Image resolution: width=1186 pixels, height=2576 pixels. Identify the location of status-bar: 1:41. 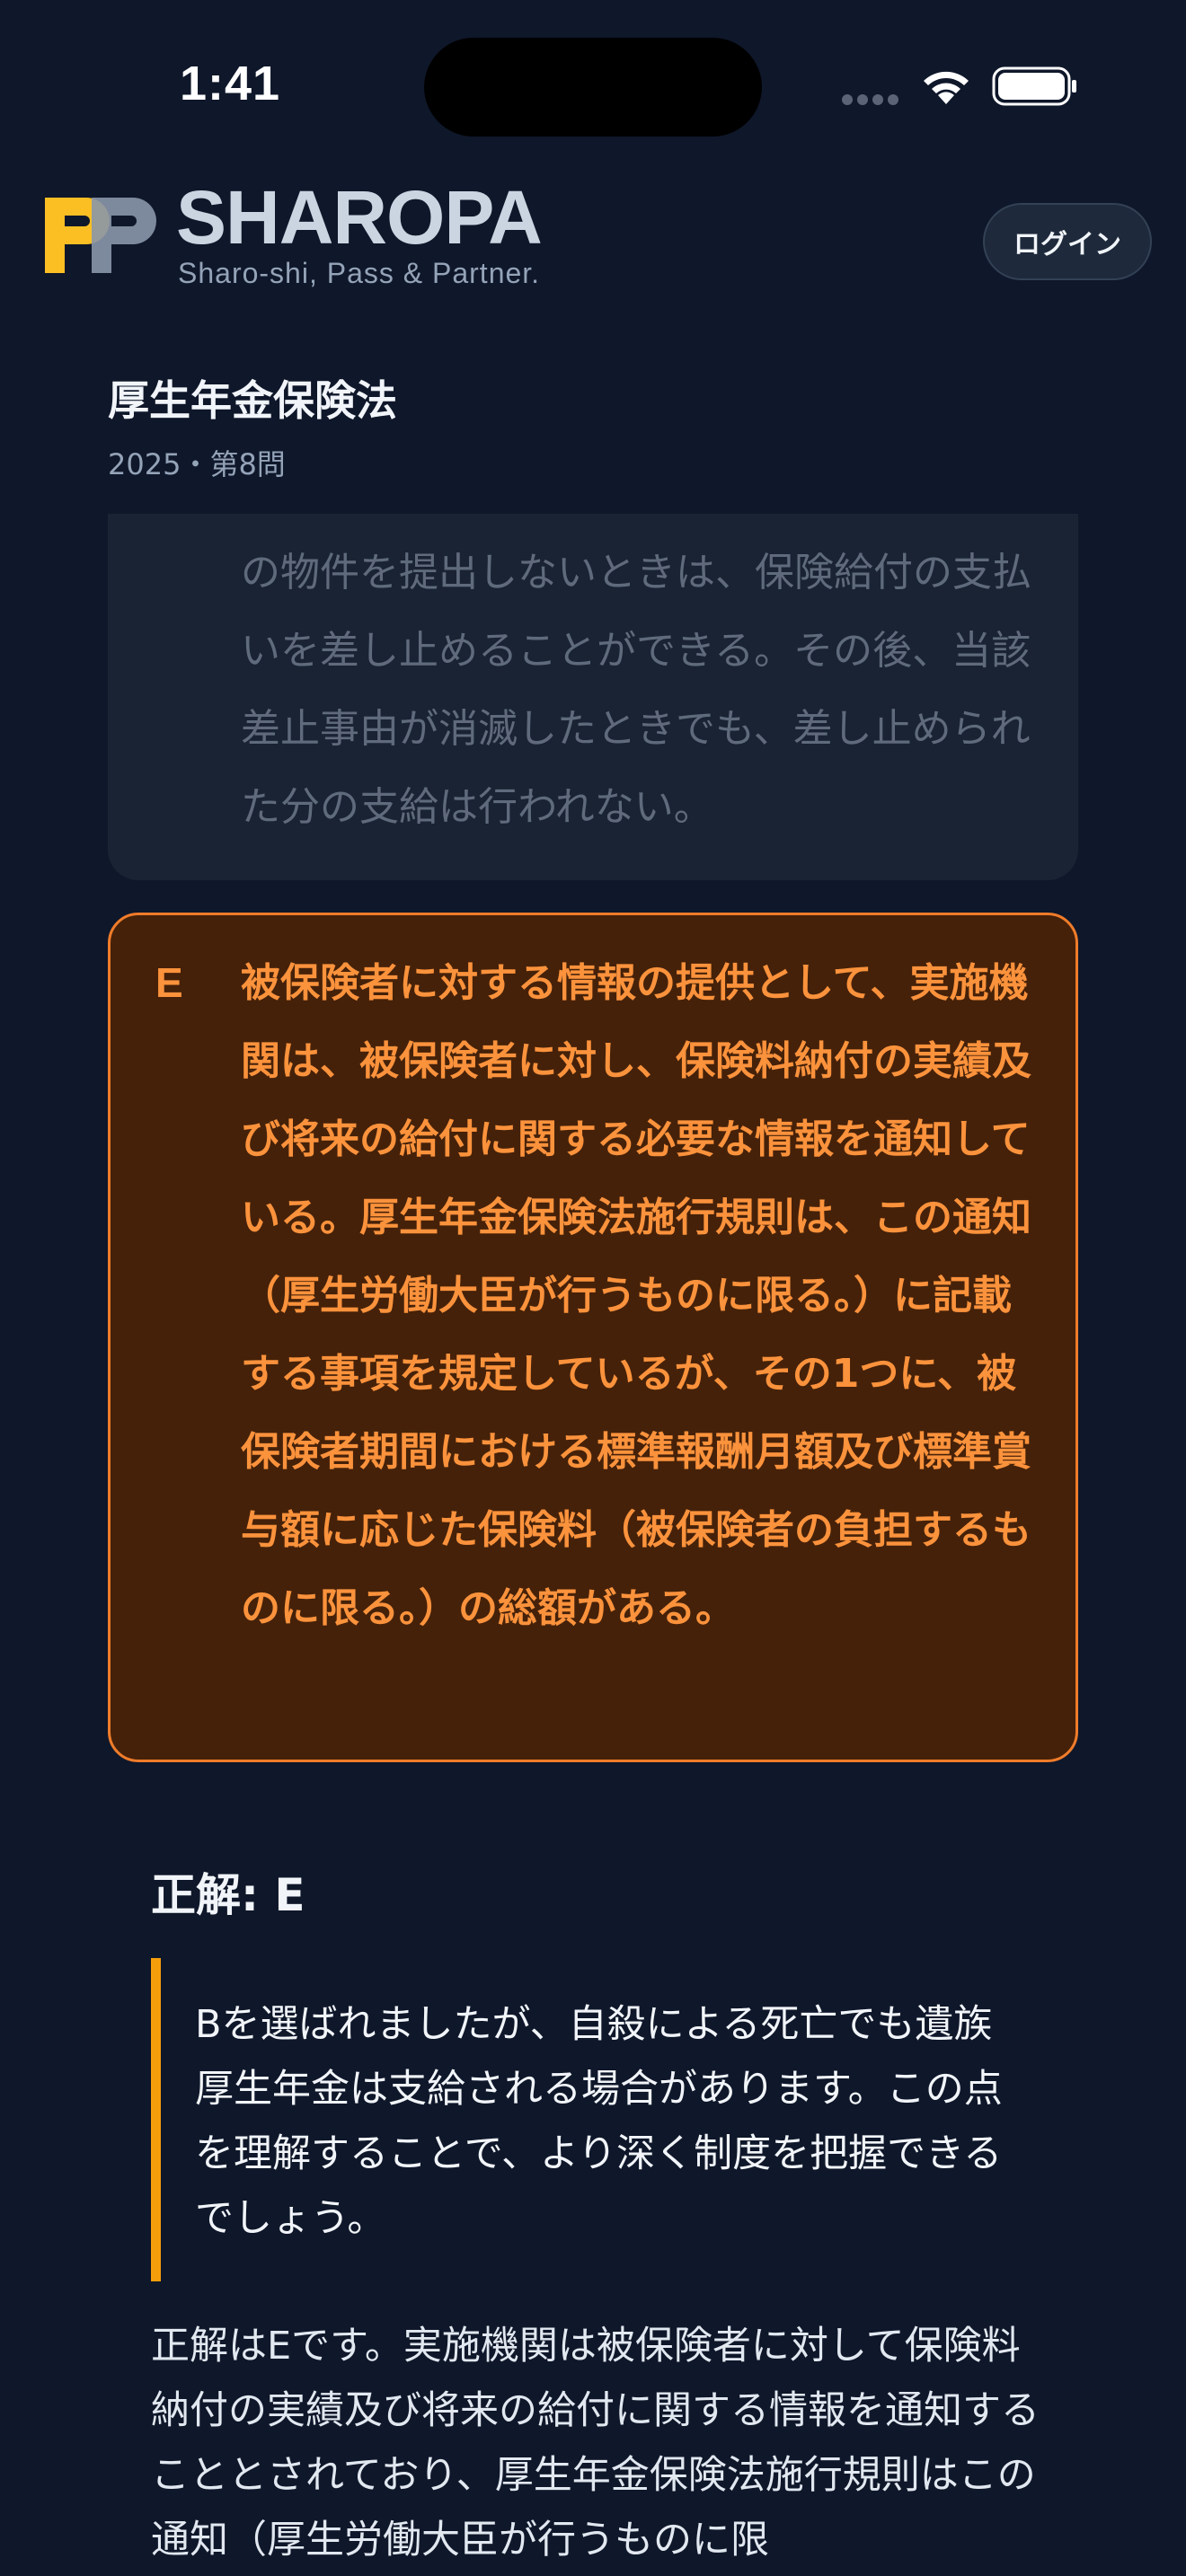
(593, 85).